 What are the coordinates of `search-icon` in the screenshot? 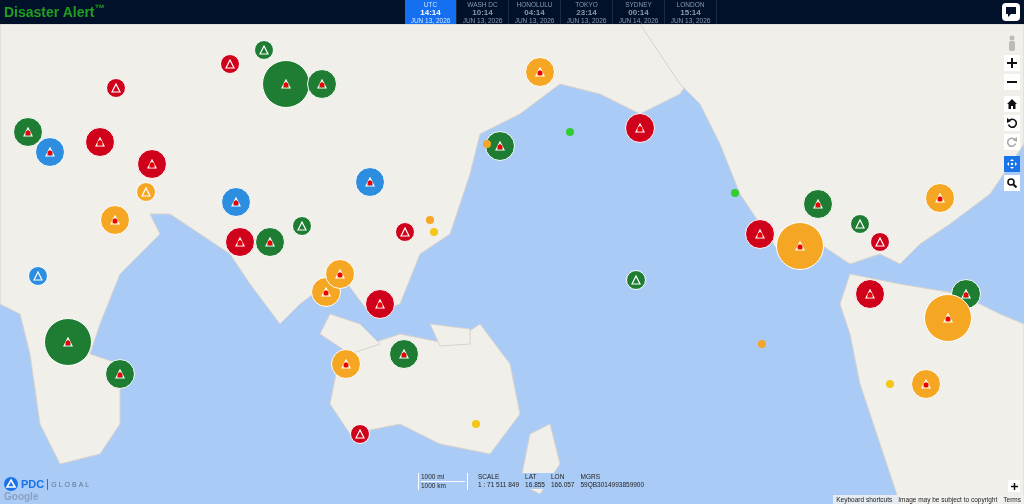 It's located at (1012, 183).